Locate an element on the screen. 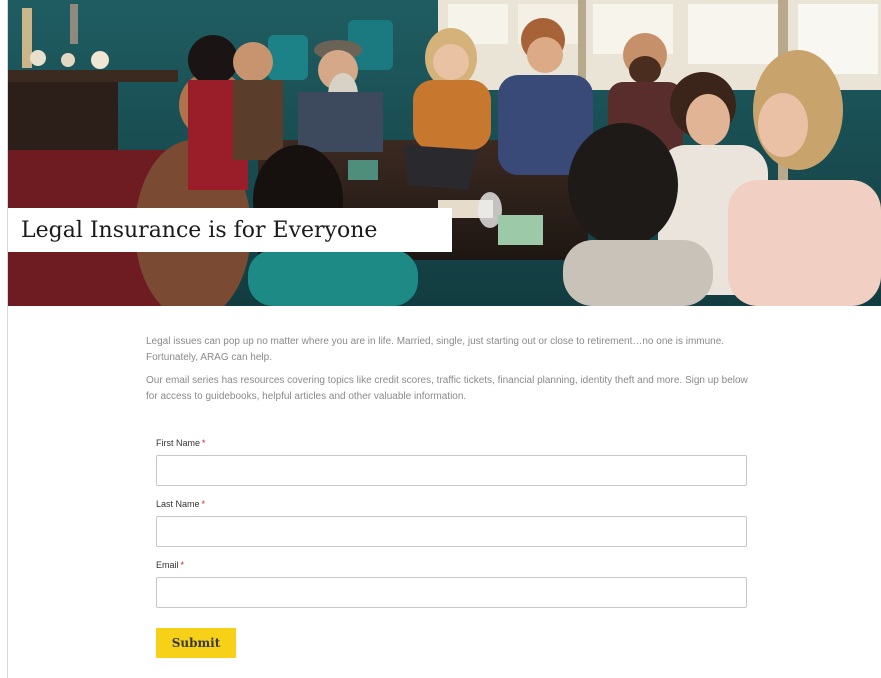 The width and height of the screenshot is (881, 678). hero-title-box: Legal Insurance is for Everyone is located at coordinates (230, 230).